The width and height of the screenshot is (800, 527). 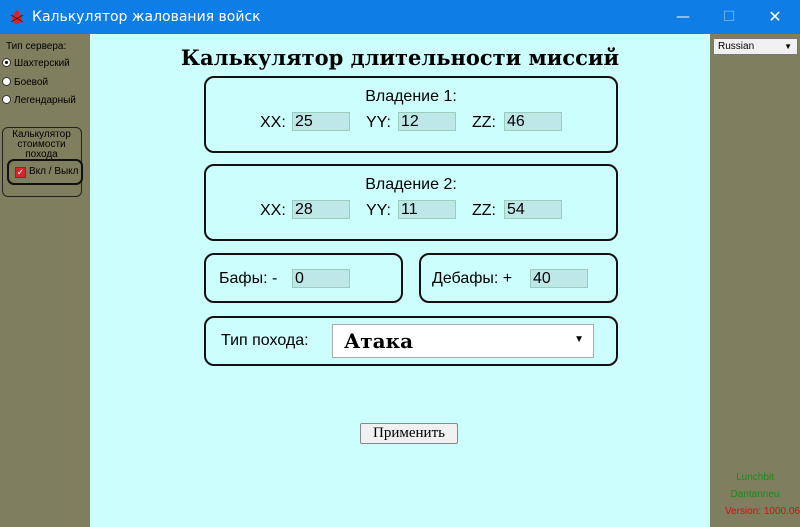 I want to click on server-type-label: Тип сервера:, so click(x=36, y=46).